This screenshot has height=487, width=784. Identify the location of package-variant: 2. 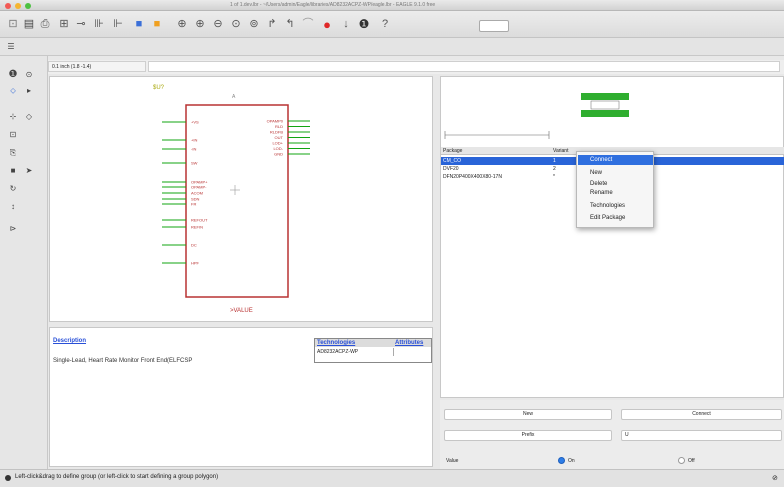
(554, 169).